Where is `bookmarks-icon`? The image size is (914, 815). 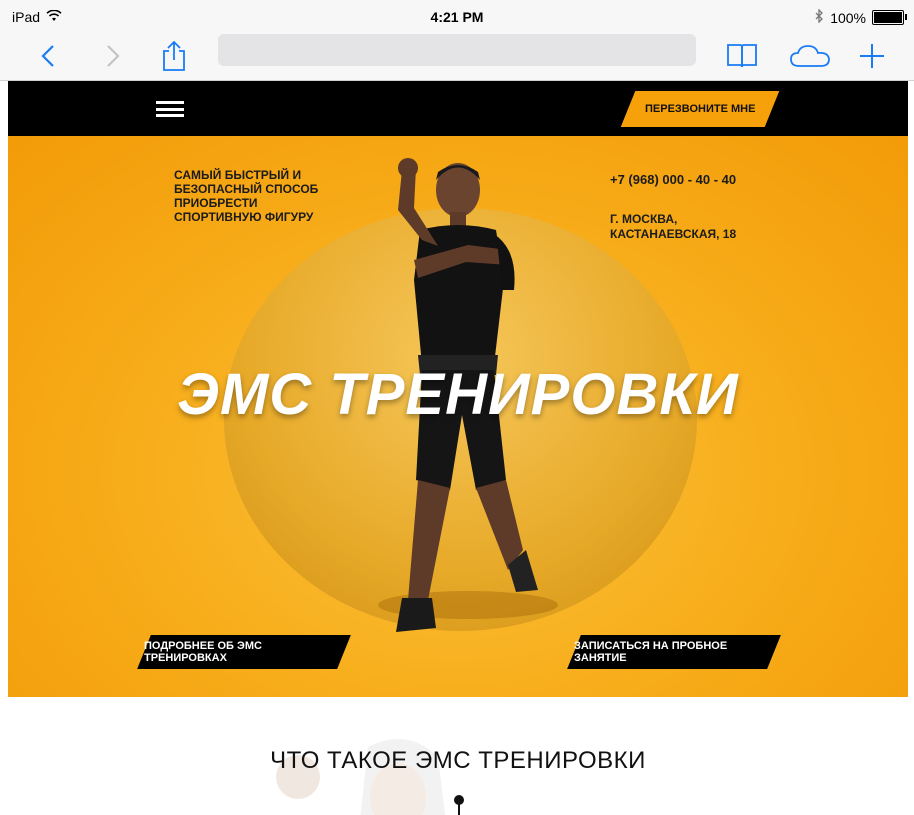
bookmarks-icon is located at coordinates (742, 56).